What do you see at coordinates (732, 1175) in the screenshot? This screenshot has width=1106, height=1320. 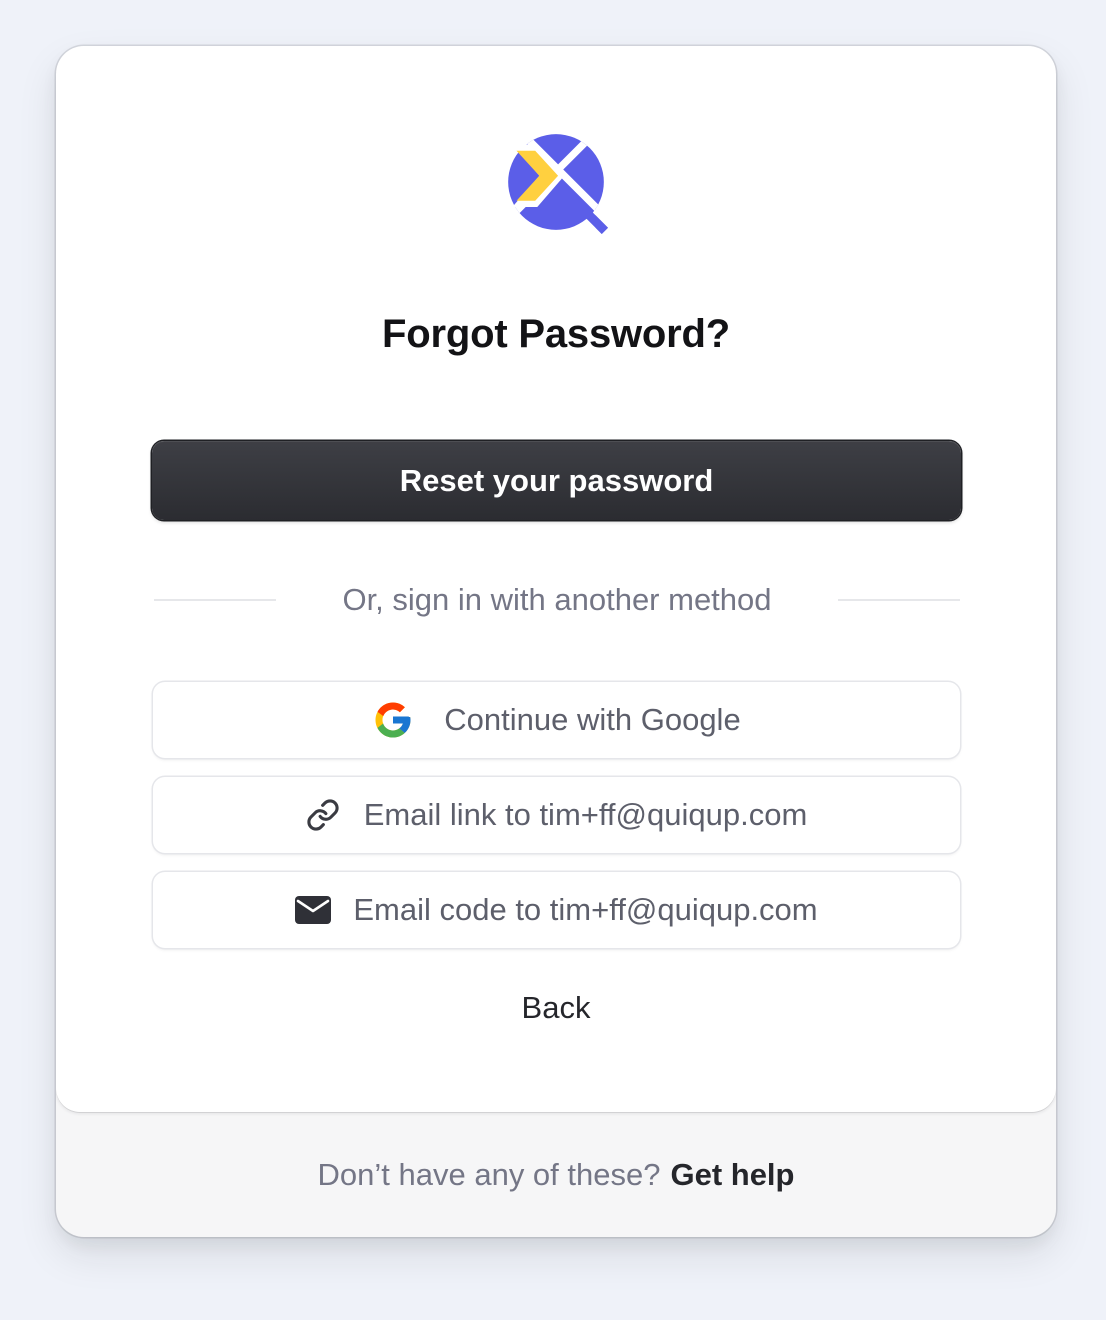 I see `get-help-link: Get help` at bounding box center [732, 1175].